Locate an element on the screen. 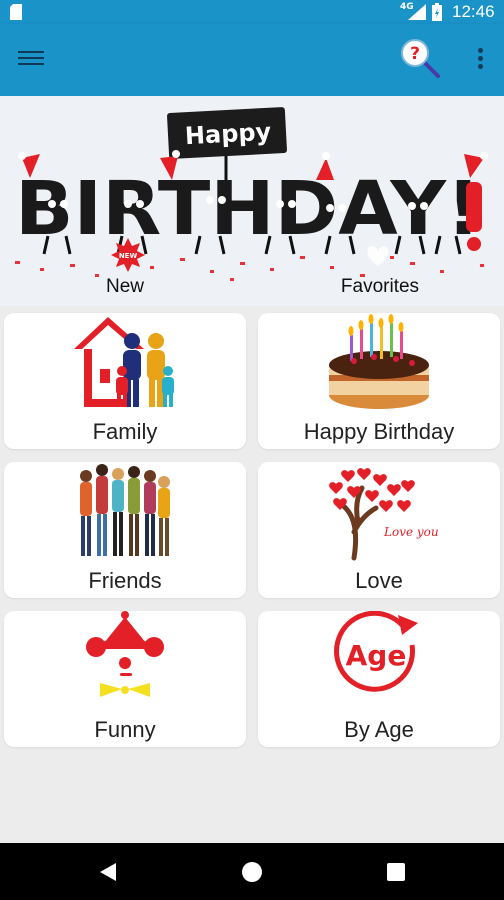  signal-icon is located at coordinates (417, 12).